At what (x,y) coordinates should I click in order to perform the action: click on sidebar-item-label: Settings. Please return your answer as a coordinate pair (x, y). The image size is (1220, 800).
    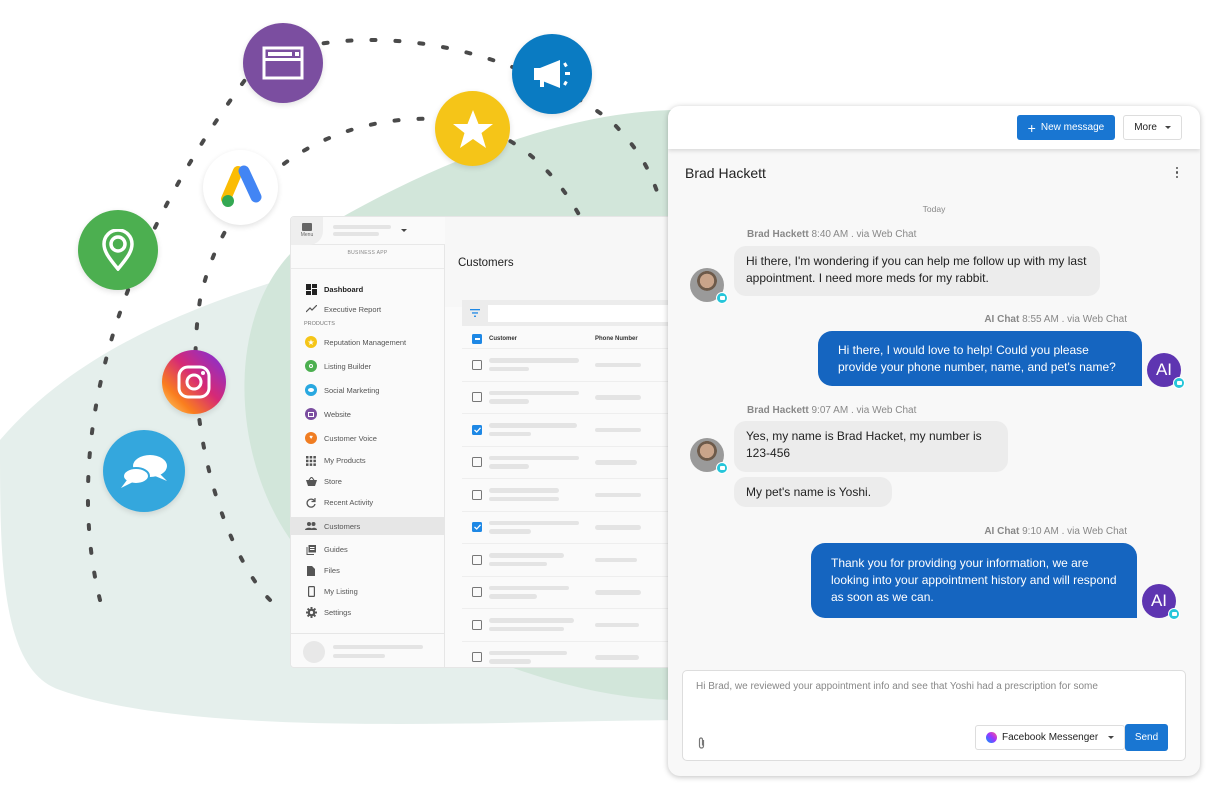
    Looking at the image, I should click on (338, 612).